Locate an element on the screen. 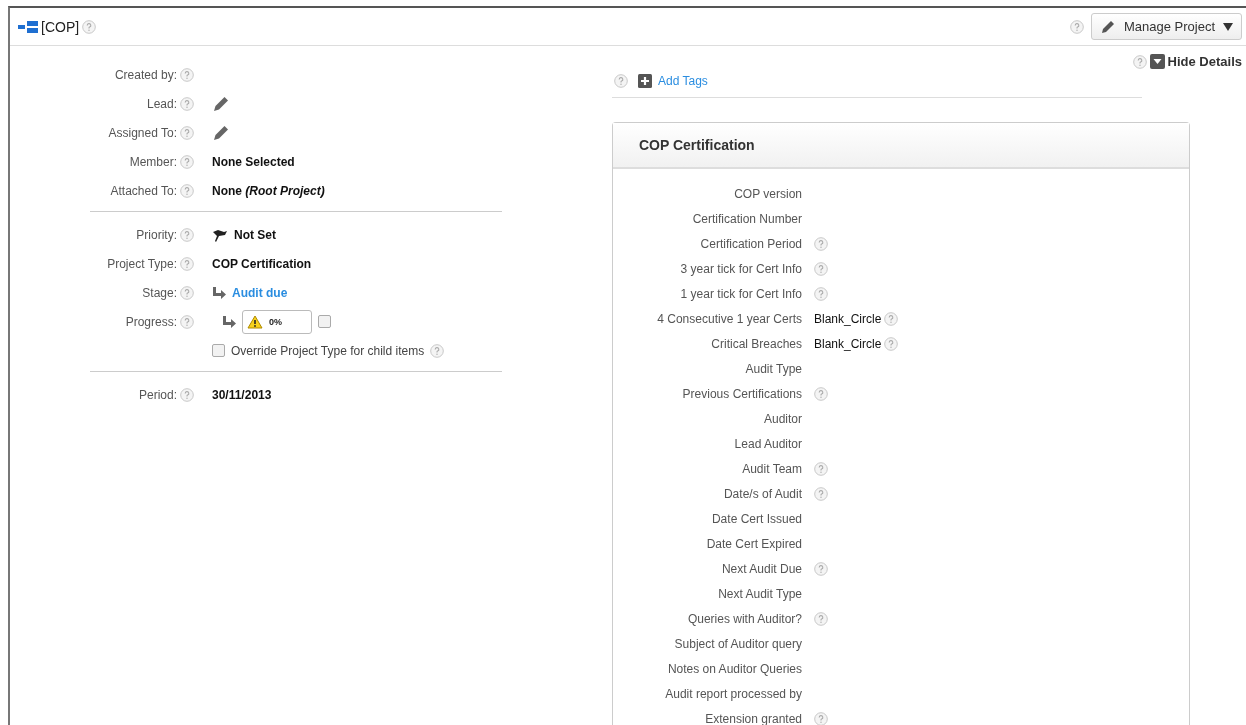 The width and height of the screenshot is (1246, 725). field-value: Not Set is located at coordinates (255, 234).